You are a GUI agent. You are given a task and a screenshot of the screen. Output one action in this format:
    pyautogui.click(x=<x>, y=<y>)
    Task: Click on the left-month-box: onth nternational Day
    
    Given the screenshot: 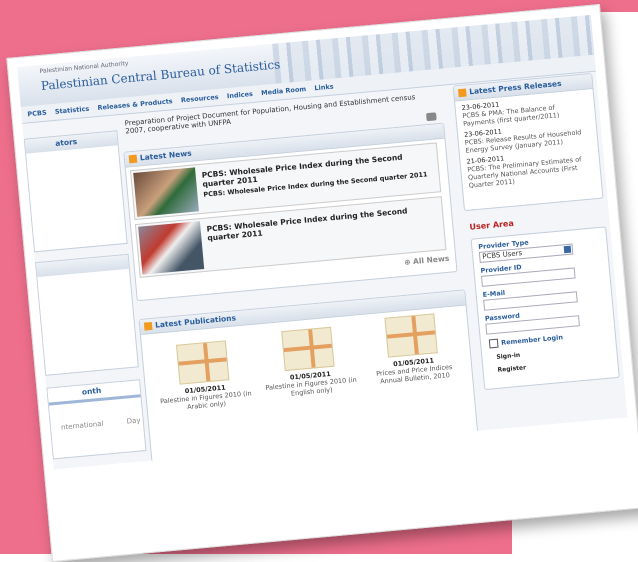 What is the action you would take?
    pyautogui.click(x=96, y=419)
    